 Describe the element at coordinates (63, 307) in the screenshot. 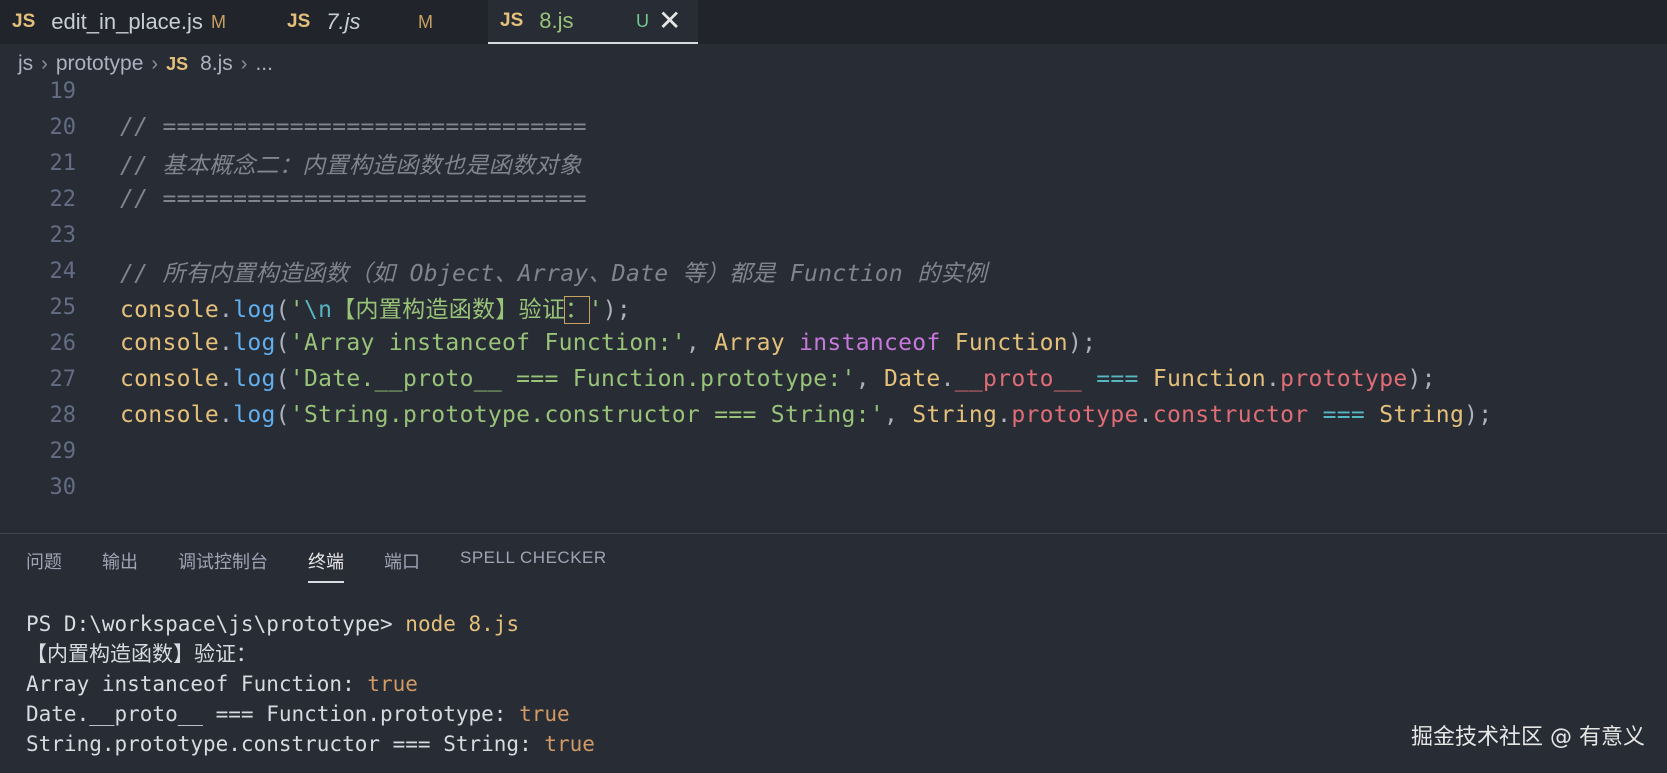

I see `line-number: 25` at that location.